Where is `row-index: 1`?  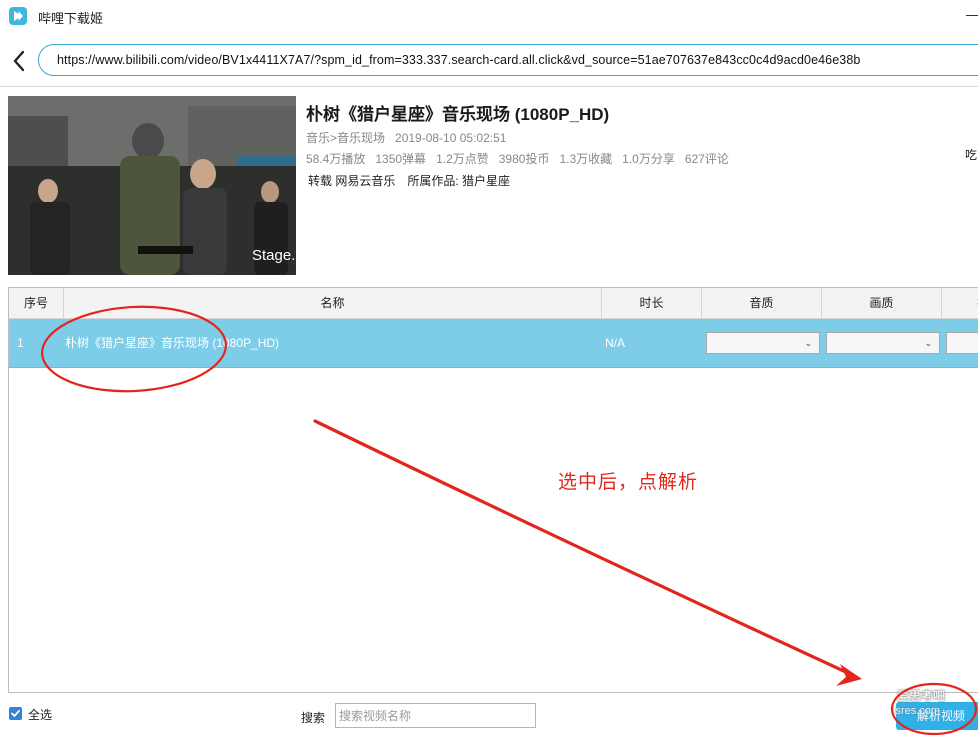 row-index: 1 is located at coordinates (20, 343).